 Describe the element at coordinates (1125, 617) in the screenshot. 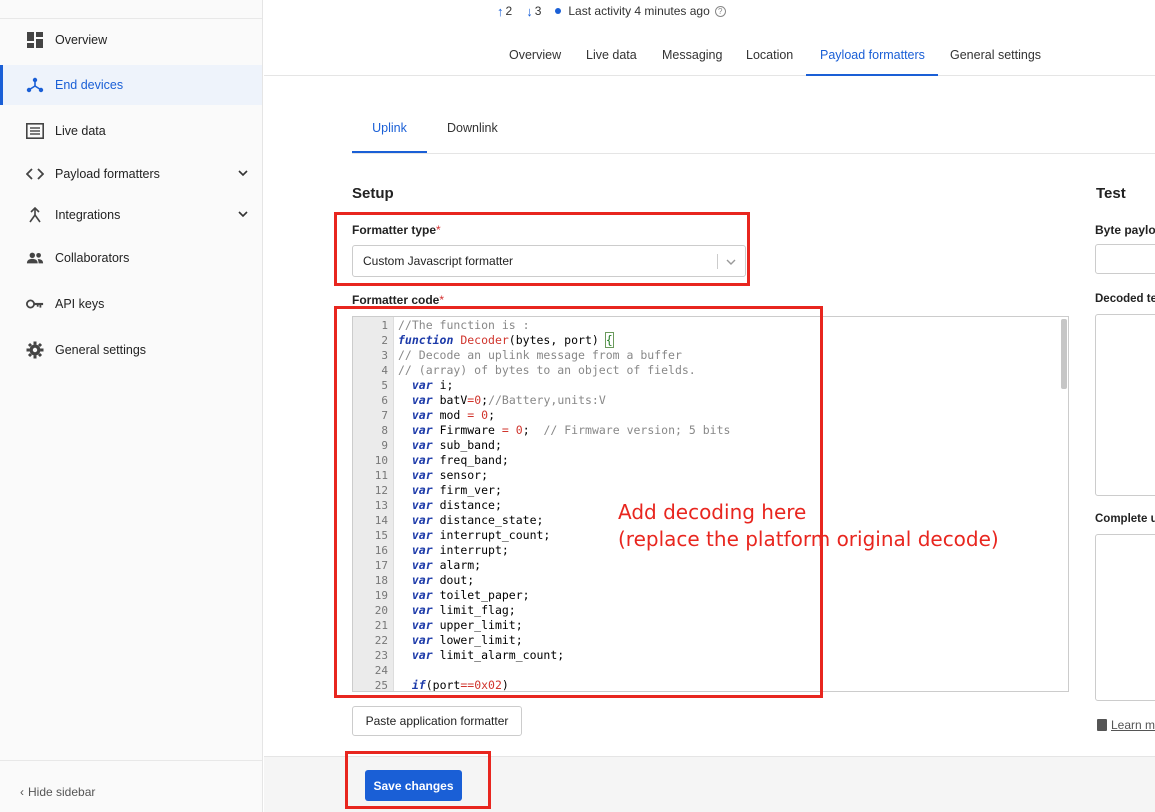

I see `complete-uplink-output` at that location.